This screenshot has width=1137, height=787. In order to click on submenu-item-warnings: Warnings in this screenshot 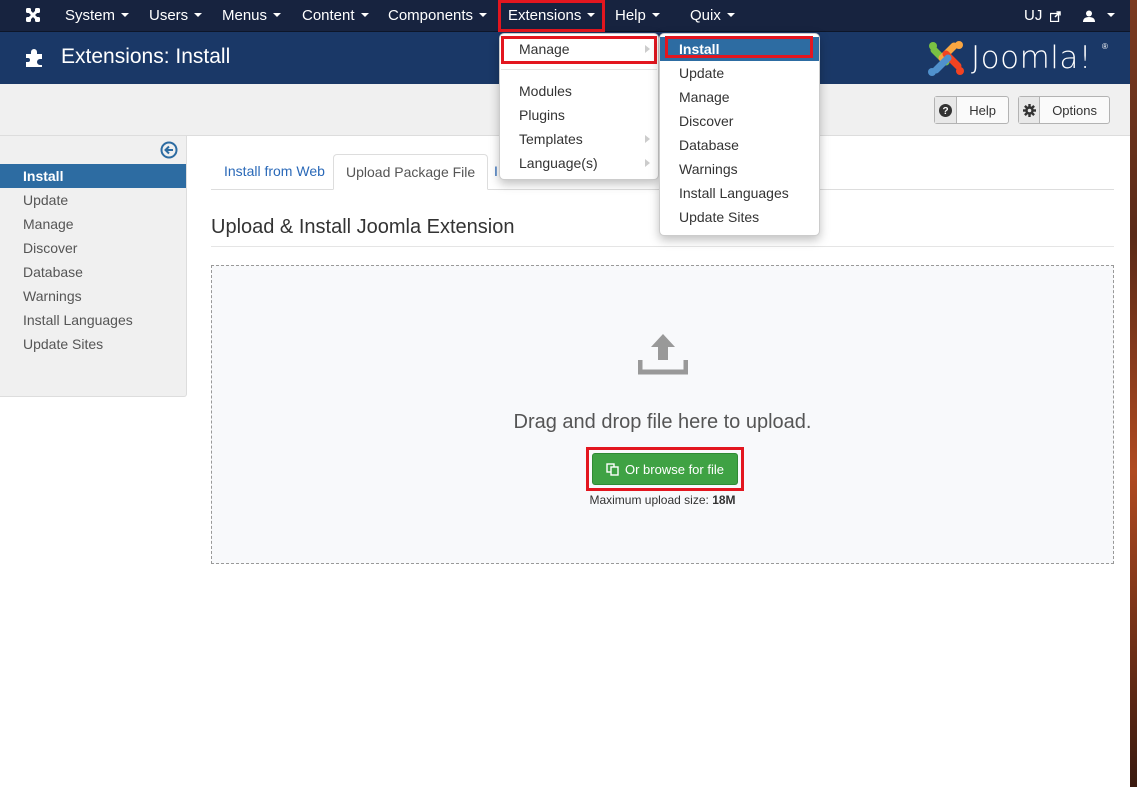, I will do `click(739, 169)`.